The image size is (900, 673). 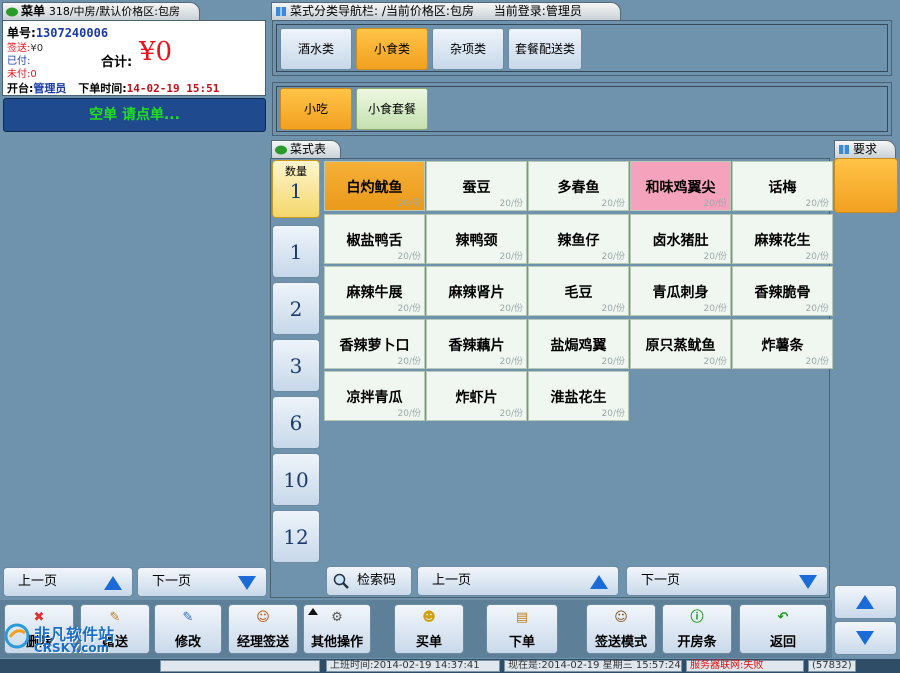 I want to click on menu-prev-page-button: 上一页, so click(x=518, y=581).